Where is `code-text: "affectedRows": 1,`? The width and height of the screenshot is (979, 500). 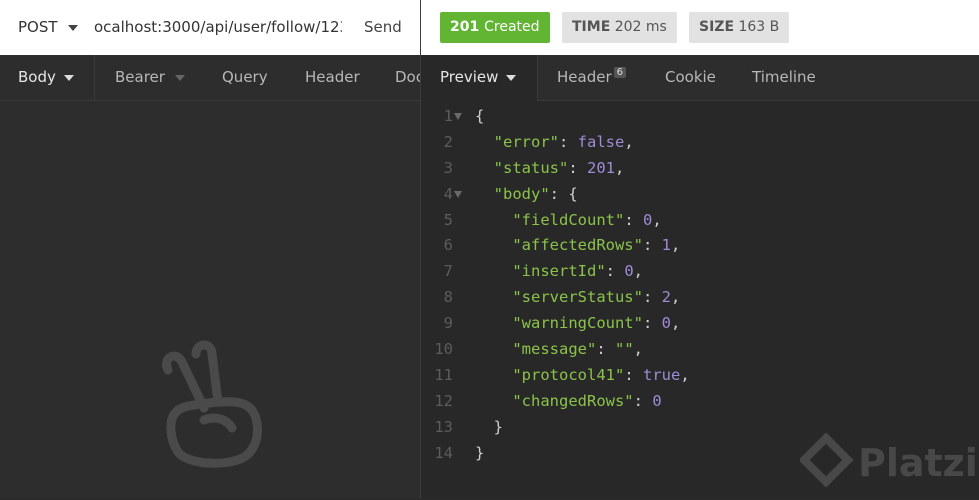
code-text: "affectedRows": 1, is located at coordinates (596, 245).